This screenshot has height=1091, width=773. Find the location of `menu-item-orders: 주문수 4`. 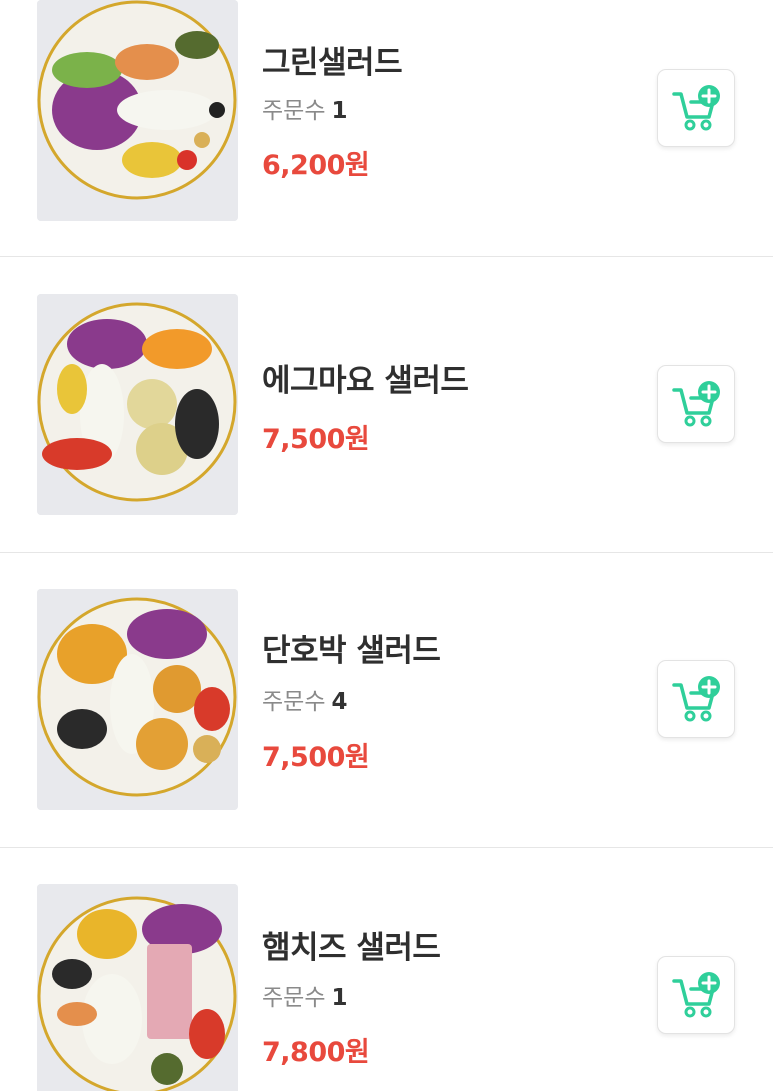

menu-item-orders: 주문수 4 is located at coordinates (305, 699).